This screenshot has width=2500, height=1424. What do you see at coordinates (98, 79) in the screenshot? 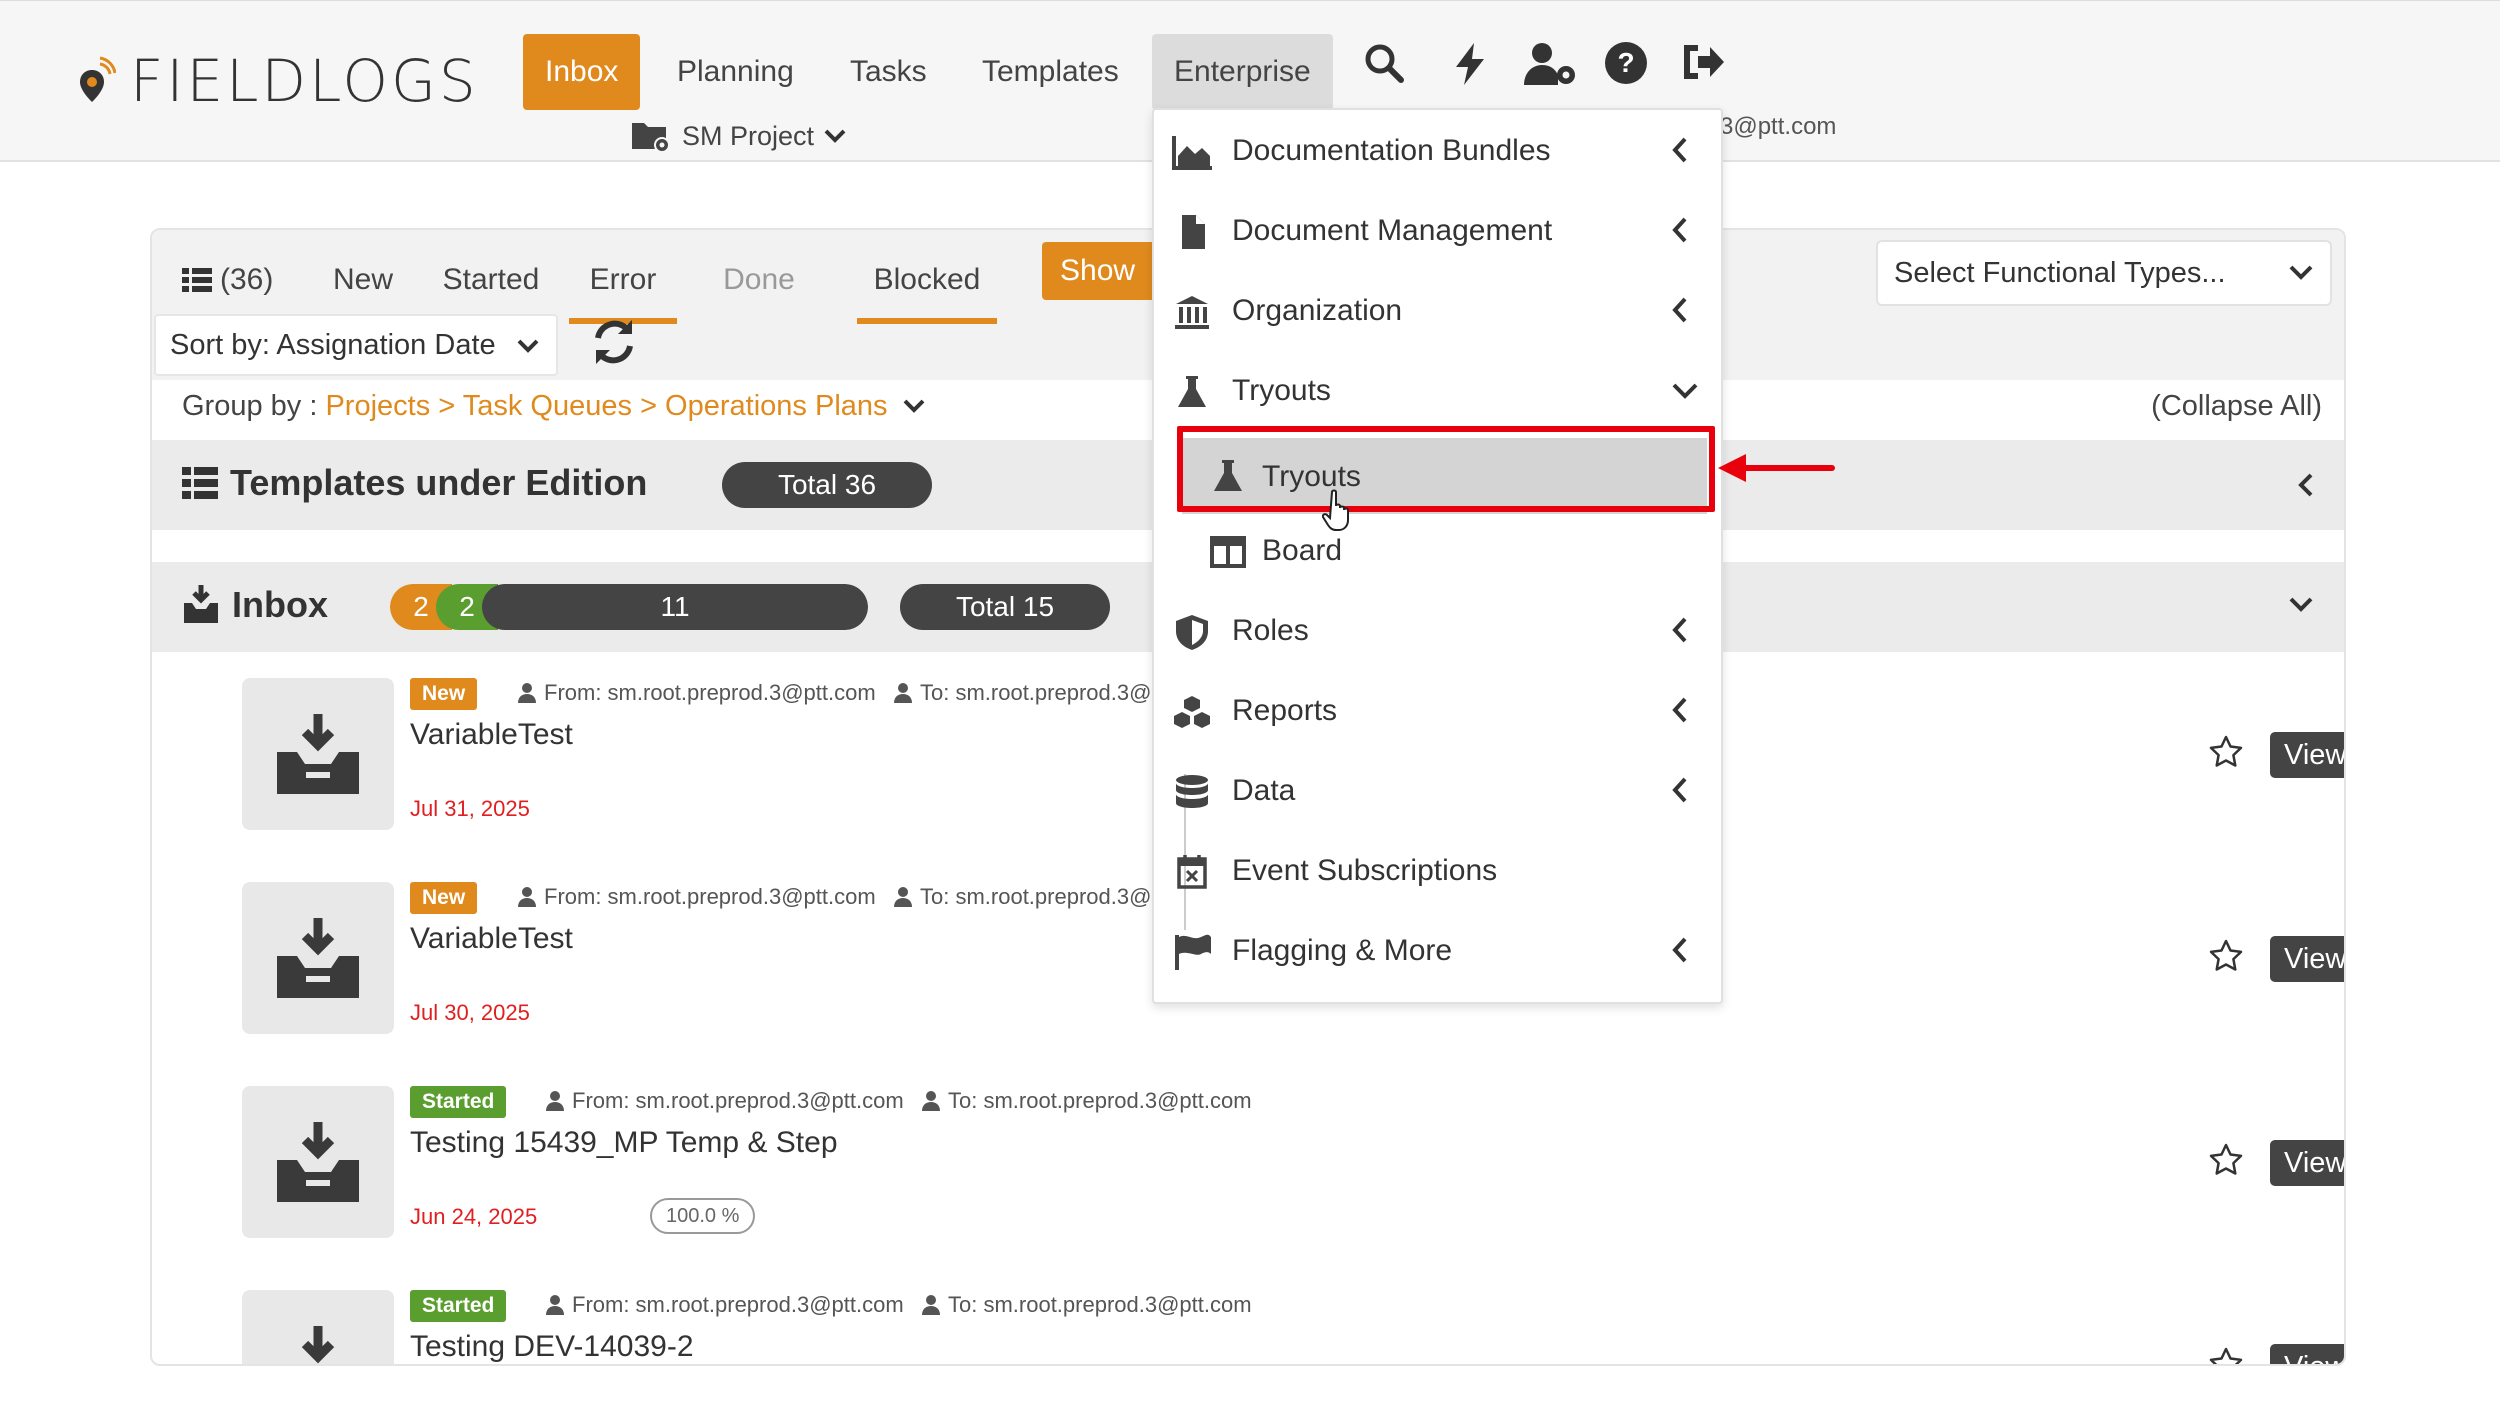
I see `location-signal-icon` at bounding box center [98, 79].